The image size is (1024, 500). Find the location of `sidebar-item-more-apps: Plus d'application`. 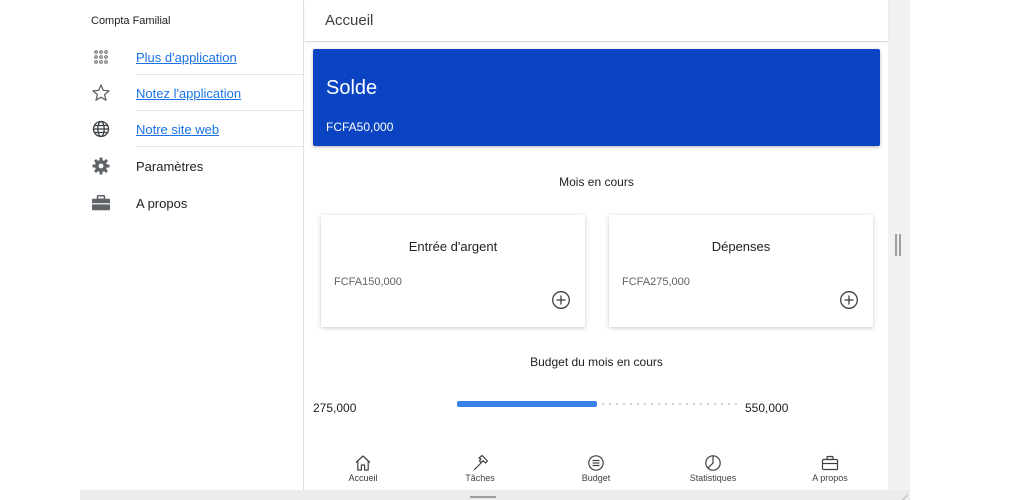

sidebar-item-more-apps: Plus d'application is located at coordinates (192, 57).